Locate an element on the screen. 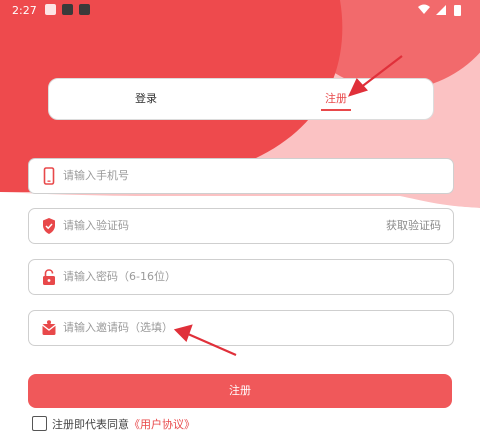  phone-icon is located at coordinates (49, 176).